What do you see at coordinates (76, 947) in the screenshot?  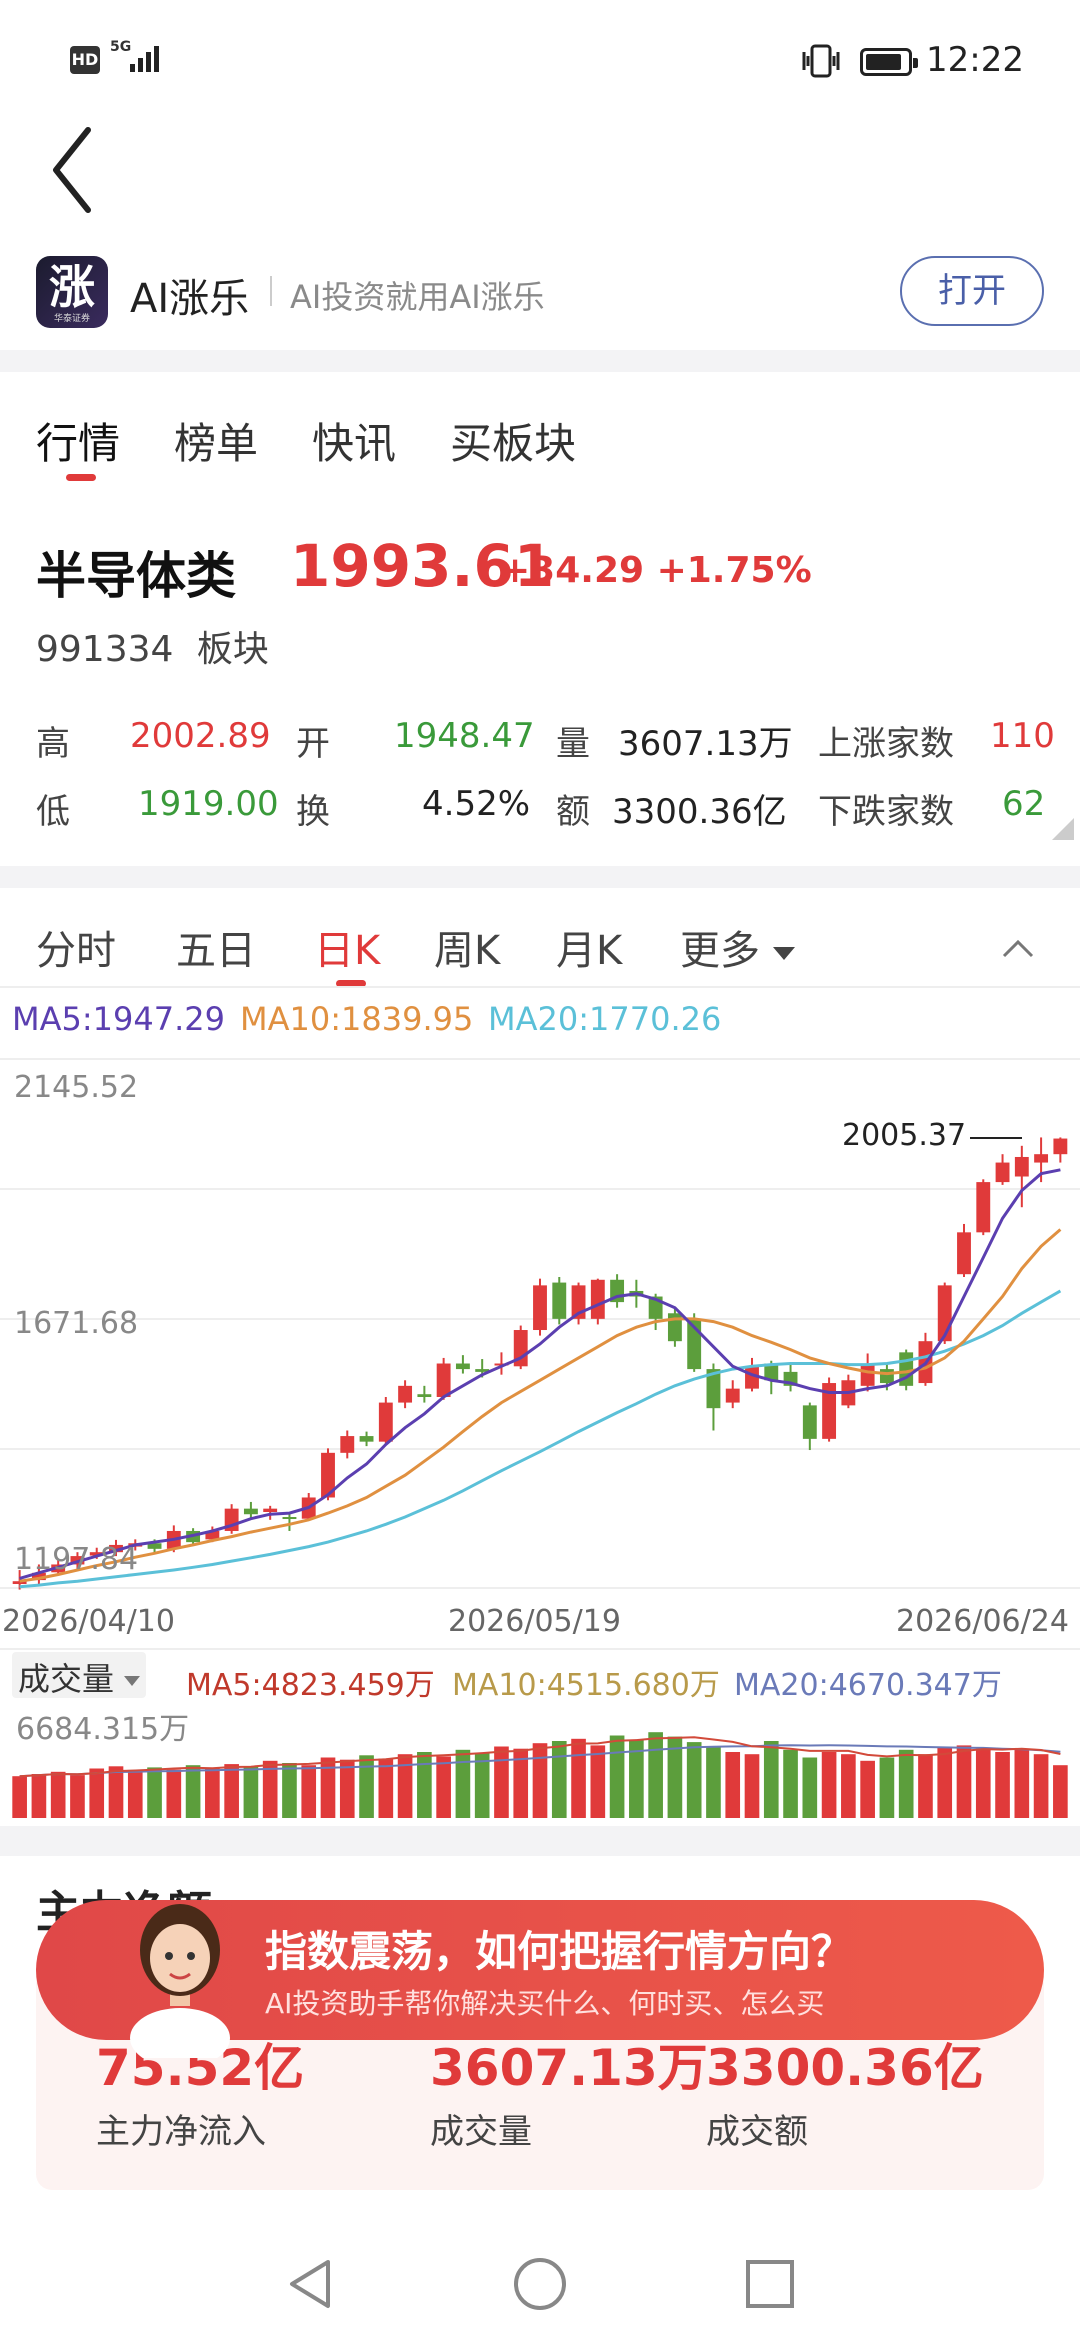 I see `chart-tab-intraday: 分时` at bounding box center [76, 947].